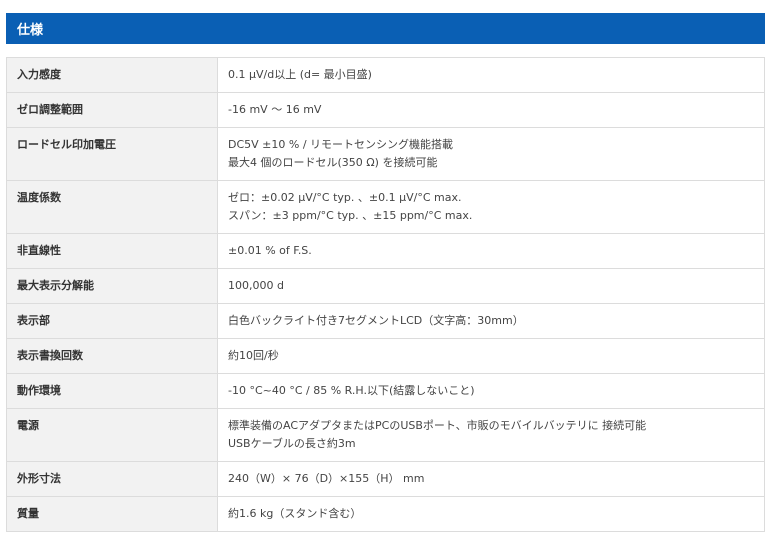 The width and height of the screenshot is (771, 539). What do you see at coordinates (112, 207) in the screenshot?
I see `spec-label: 温度係数` at bounding box center [112, 207].